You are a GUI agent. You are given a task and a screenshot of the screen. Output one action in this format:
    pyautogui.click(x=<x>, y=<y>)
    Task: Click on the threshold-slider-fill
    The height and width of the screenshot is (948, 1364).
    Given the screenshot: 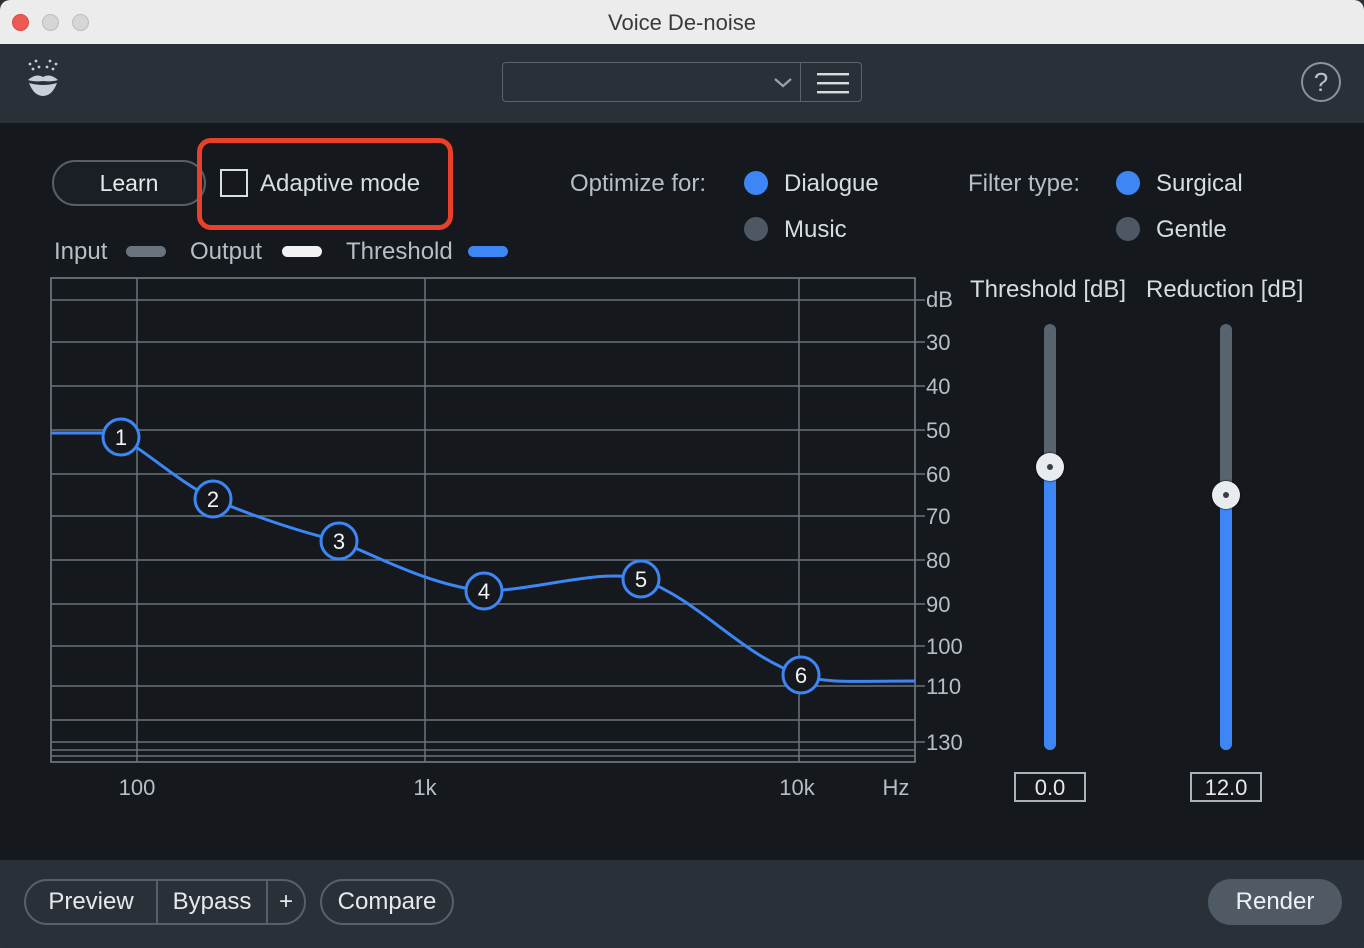 What is the action you would take?
    pyautogui.click(x=1050, y=608)
    